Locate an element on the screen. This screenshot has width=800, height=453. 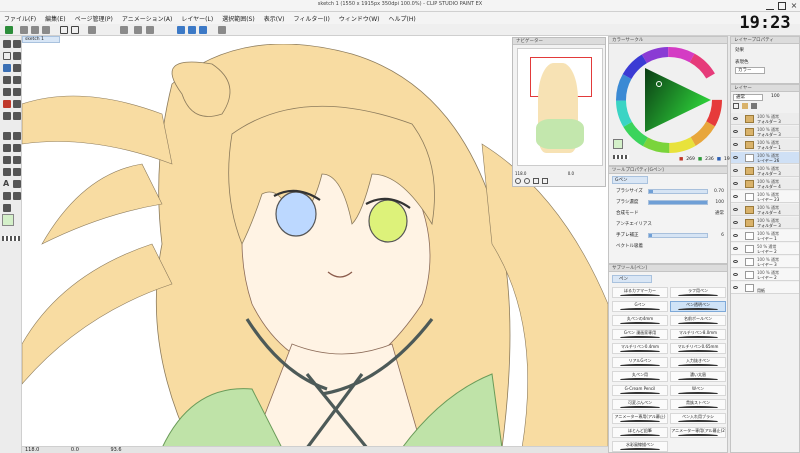
main-color-preview is located at coordinates (618, 144).